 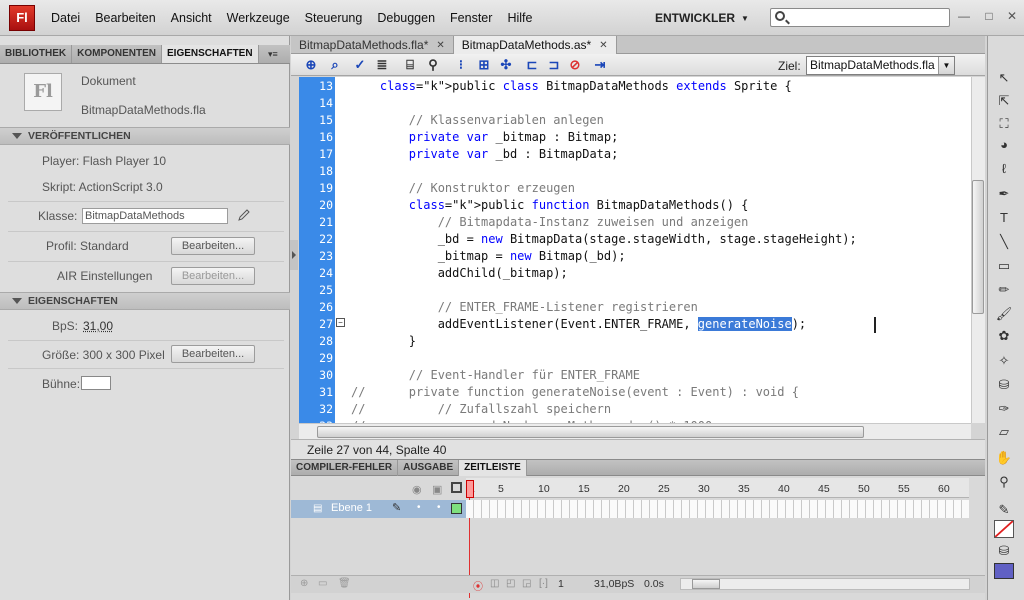 What do you see at coordinates (1004, 169) in the screenshot?
I see `lasso-tool-icon: ℓ` at bounding box center [1004, 169].